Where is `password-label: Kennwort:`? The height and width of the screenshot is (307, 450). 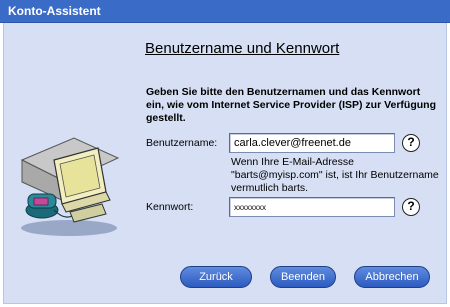 password-label: Kennwort: is located at coordinates (170, 207).